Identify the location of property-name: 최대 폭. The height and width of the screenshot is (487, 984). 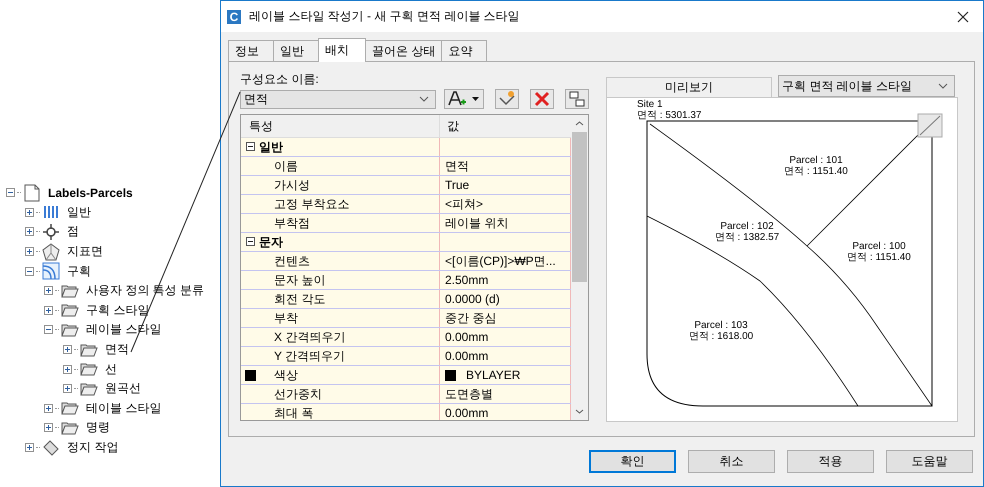
(349, 412).